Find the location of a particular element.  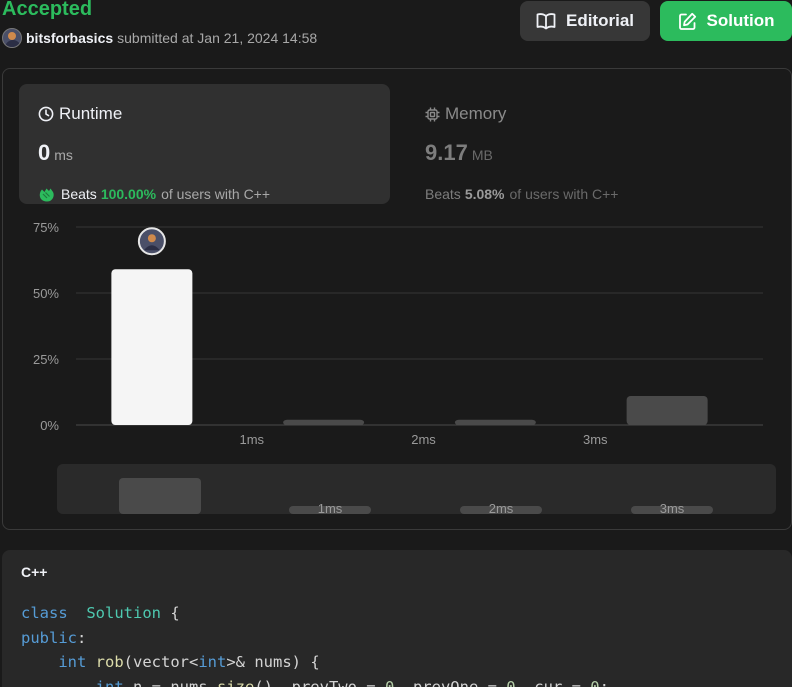

x-tick-label: 3ms is located at coordinates (595, 439).